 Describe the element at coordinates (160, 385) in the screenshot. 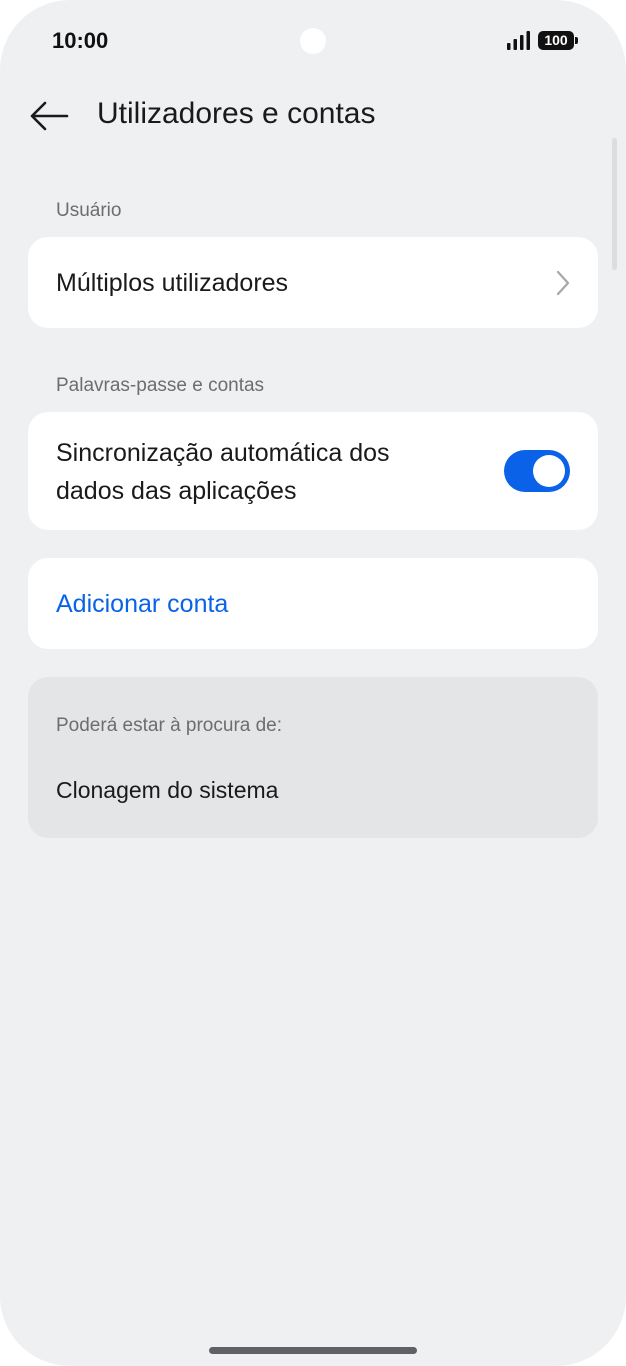

I see `section-label-passwords: Palavras-passe e contas` at that location.